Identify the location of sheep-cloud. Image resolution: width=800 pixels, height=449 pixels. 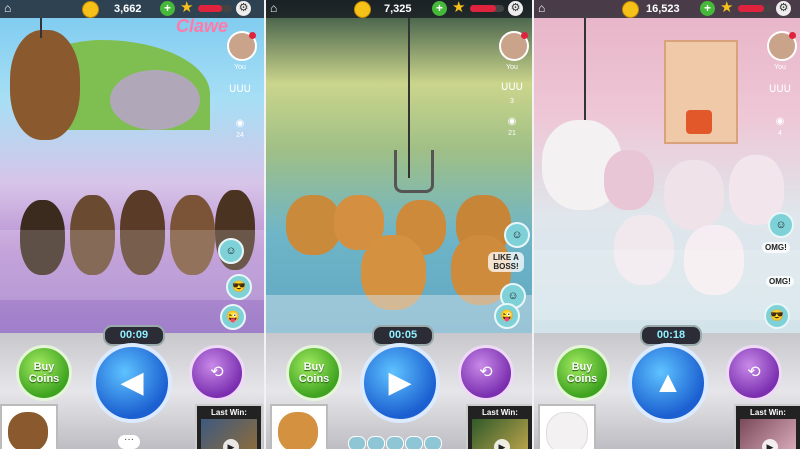
(155, 100).